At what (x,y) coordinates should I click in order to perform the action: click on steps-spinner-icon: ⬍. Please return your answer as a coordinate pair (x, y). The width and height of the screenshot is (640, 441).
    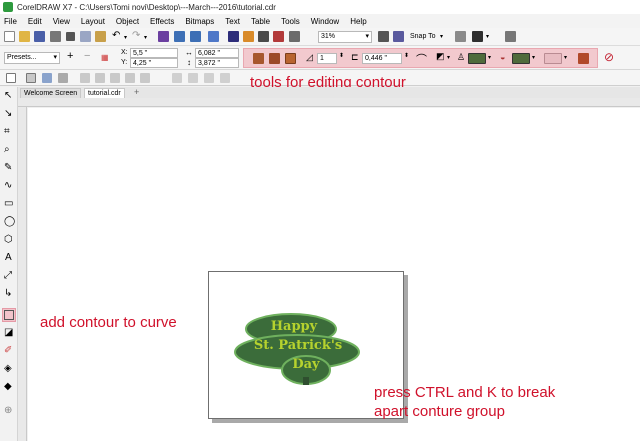
    Looking at the image, I should click on (341, 55).